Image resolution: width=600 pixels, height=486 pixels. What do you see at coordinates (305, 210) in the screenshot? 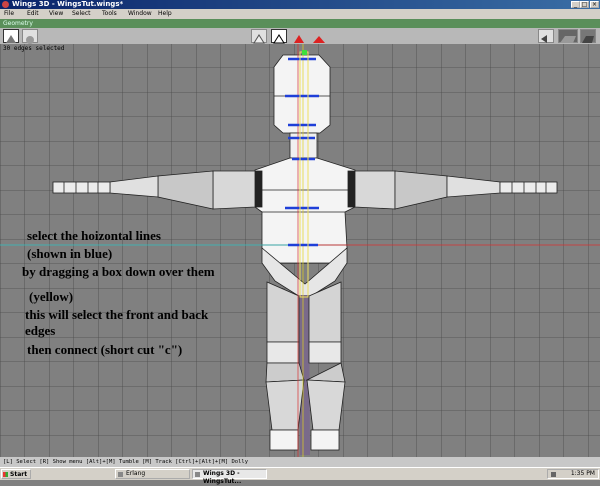
I see `torso` at bounding box center [305, 210].